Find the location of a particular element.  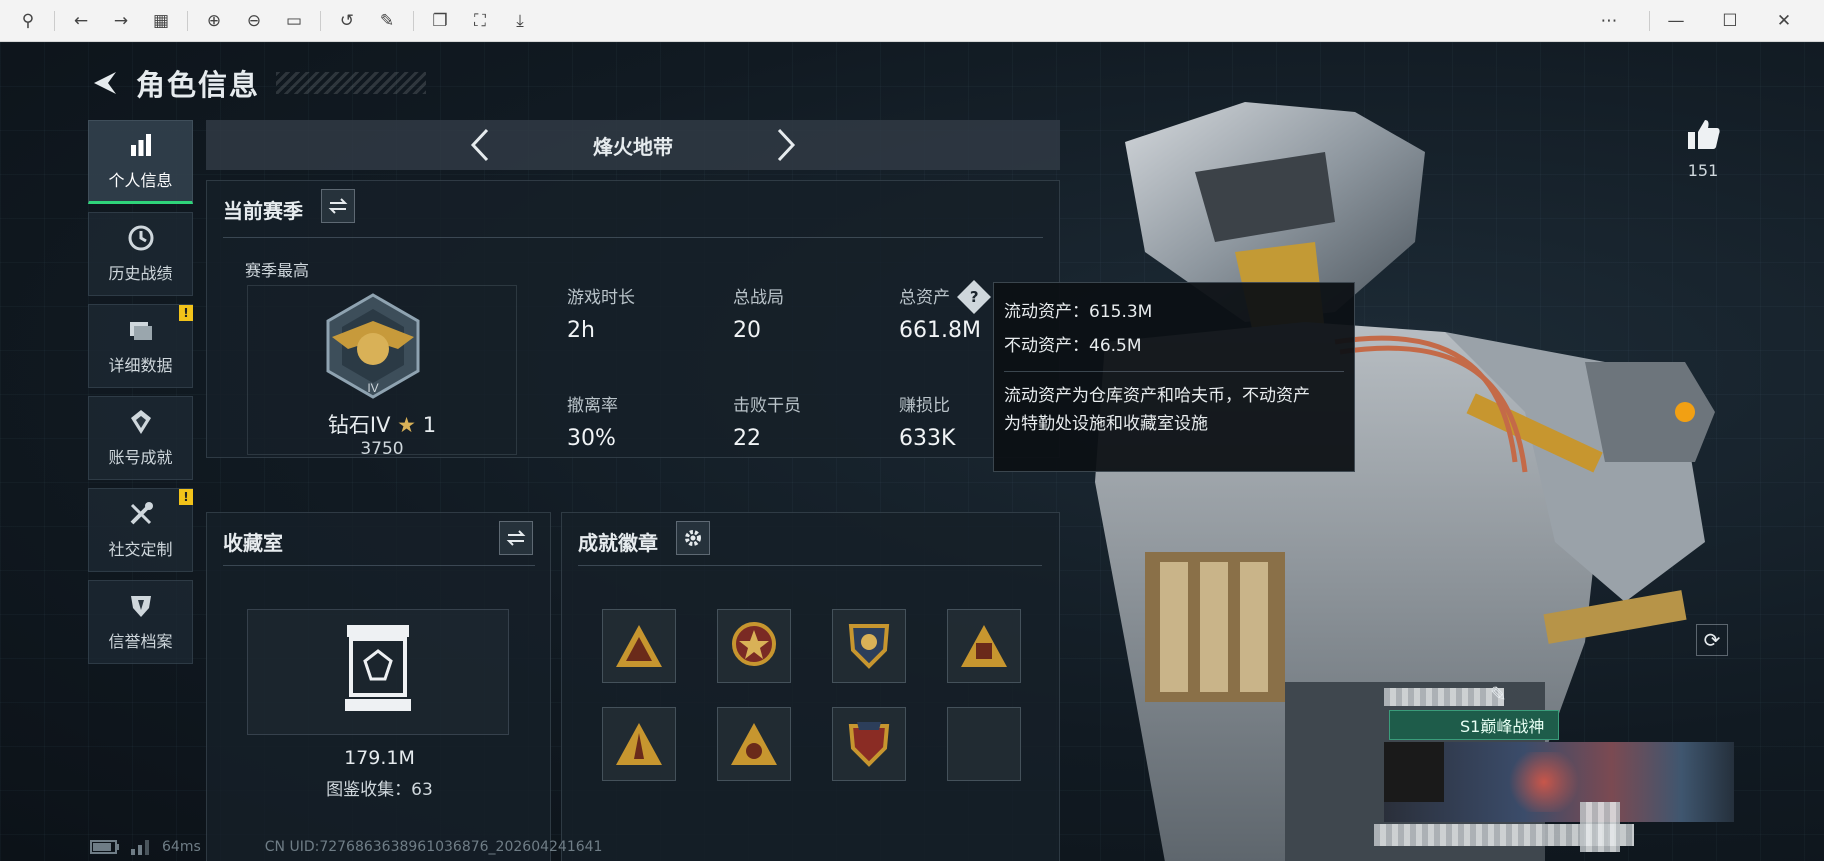

shield-crest-badge-icon is located at coordinates (869, 646).